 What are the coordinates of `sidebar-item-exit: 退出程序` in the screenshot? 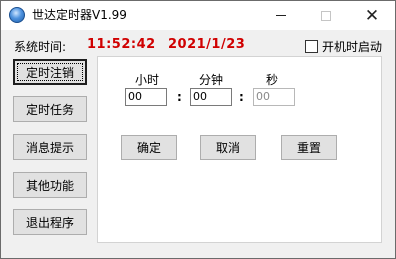 It's located at (50, 222).